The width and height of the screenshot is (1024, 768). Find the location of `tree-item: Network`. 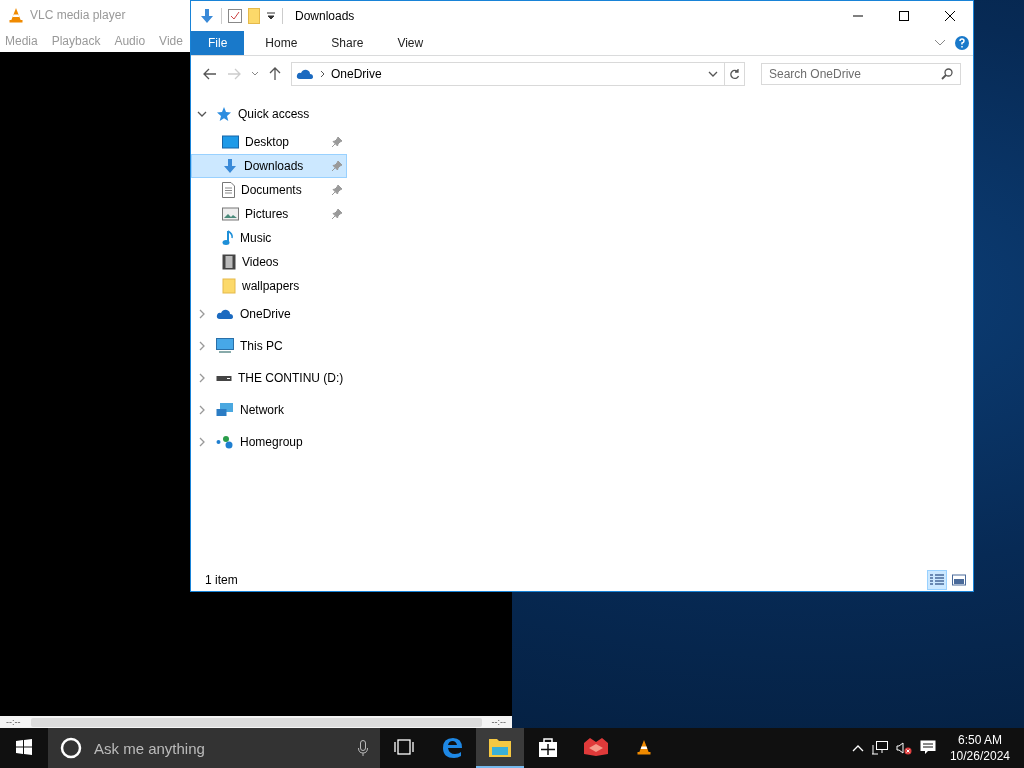

tree-item: Network is located at coordinates (281, 410).